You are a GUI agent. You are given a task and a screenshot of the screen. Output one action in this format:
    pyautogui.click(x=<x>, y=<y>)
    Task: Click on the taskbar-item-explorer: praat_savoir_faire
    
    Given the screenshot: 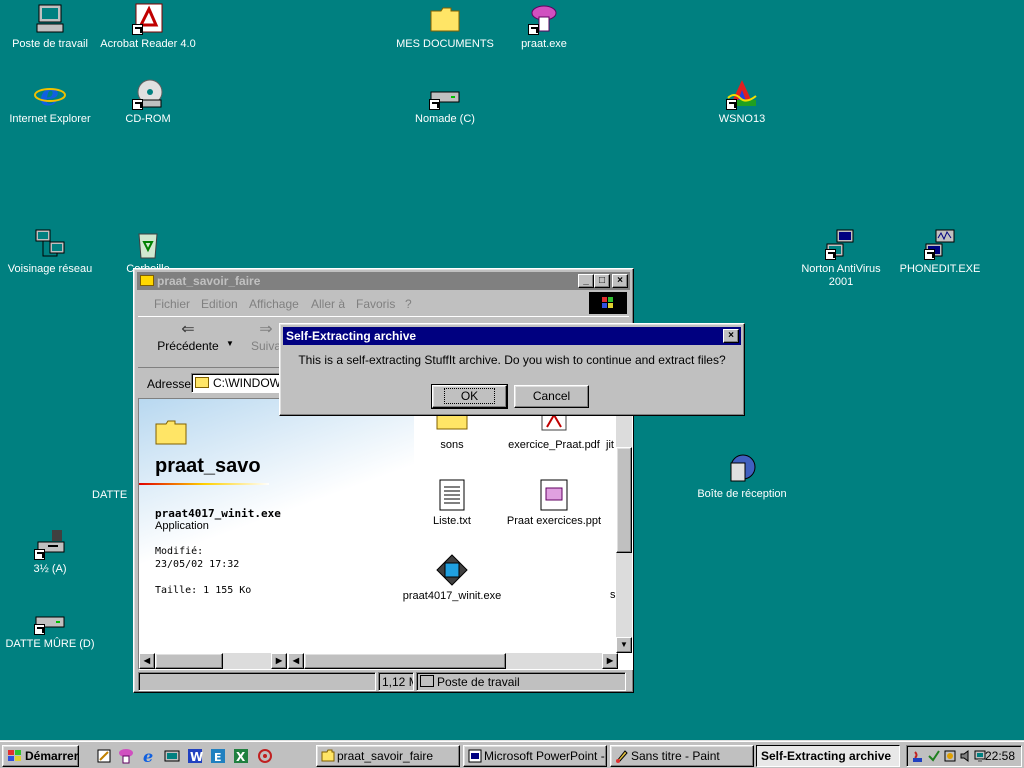 What is the action you would take?
    pyautogui.click(x=388, y=756)
    